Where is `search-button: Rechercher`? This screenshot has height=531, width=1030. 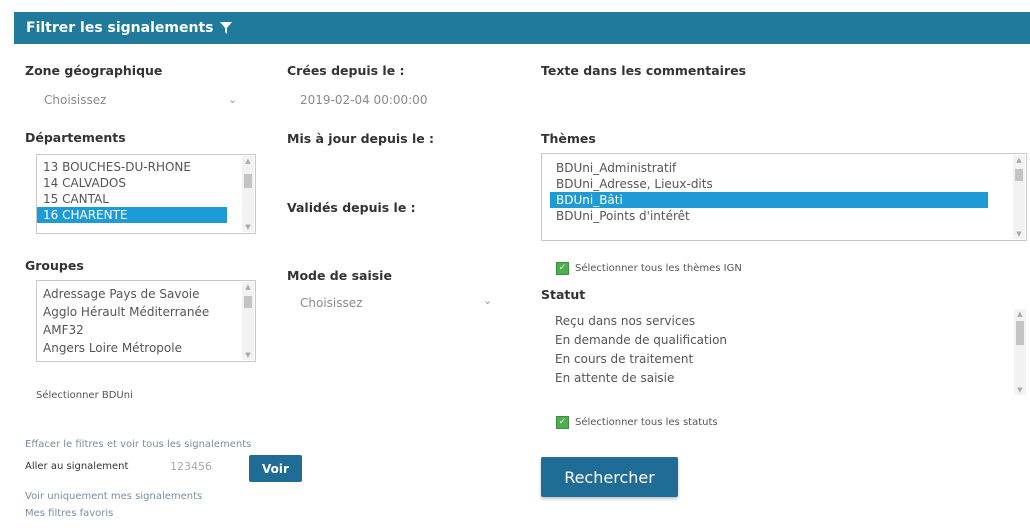
search-button: Rechercher is located at coordinates (609, 477).